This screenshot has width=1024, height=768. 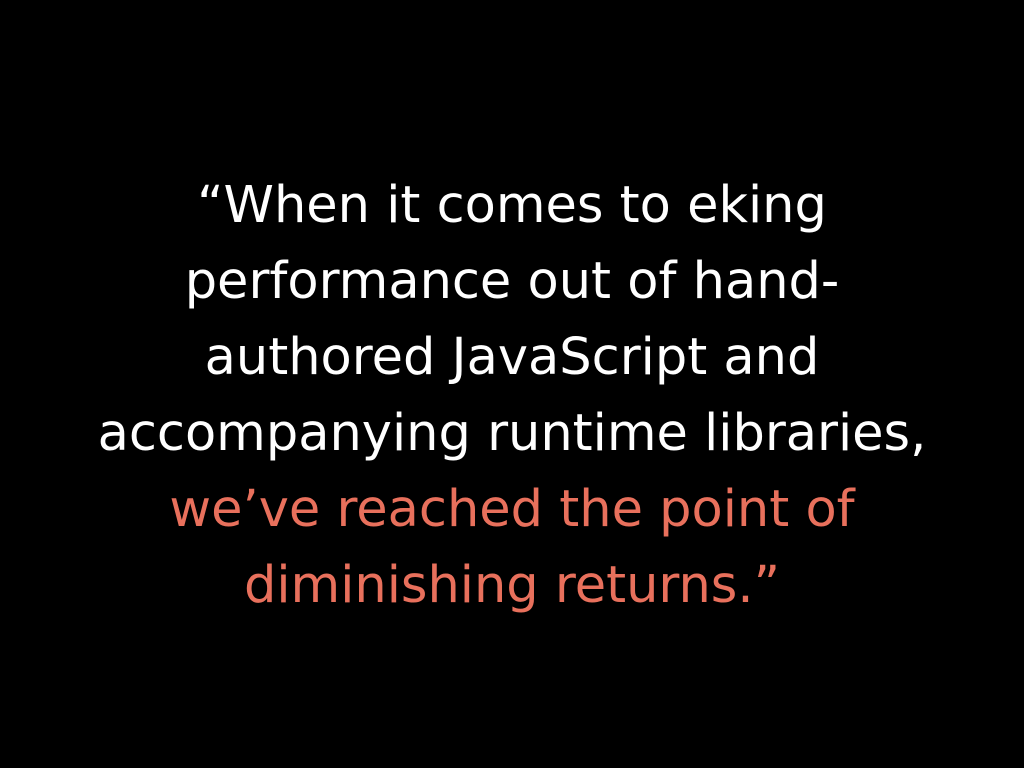 I want to click on quote-line-2: performance out of hand-, so click(x=512, y=281).